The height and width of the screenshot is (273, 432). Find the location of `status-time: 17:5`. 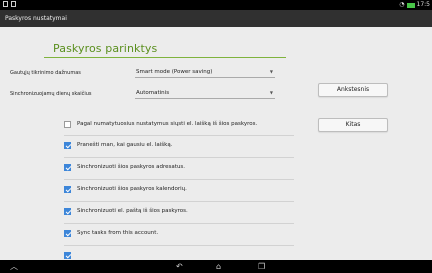

status-time: 17:5 is located at coordinates (423, 4).